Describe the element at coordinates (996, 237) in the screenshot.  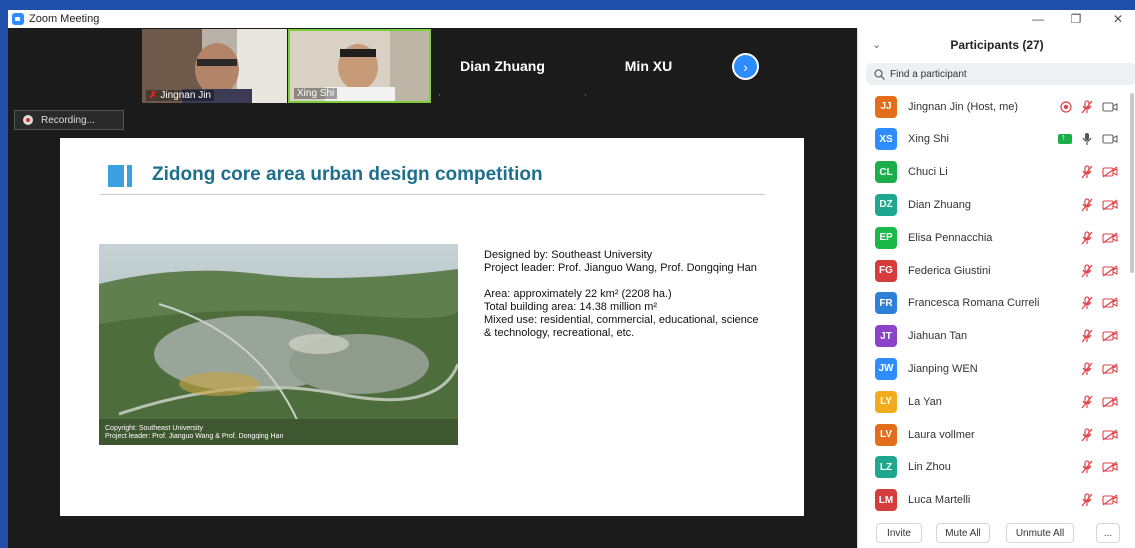
I see `participant-row: EP Elisa Pennacchia` at that location.